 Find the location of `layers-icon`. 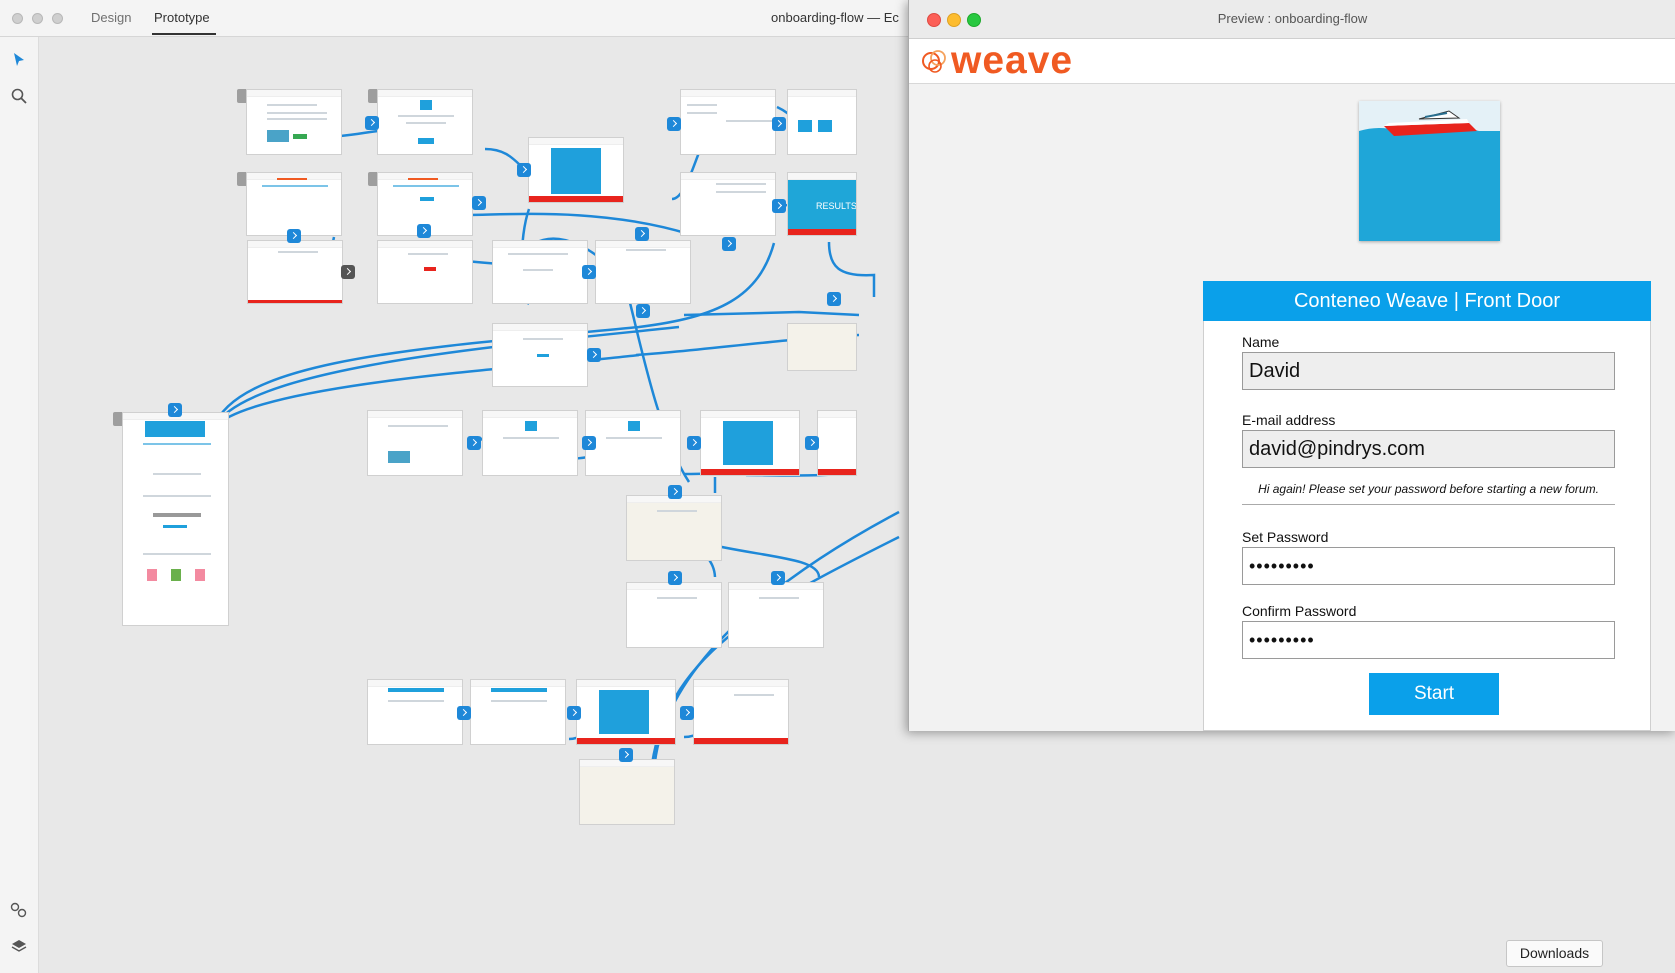

layers-icon is located at coordinates (19, 946).